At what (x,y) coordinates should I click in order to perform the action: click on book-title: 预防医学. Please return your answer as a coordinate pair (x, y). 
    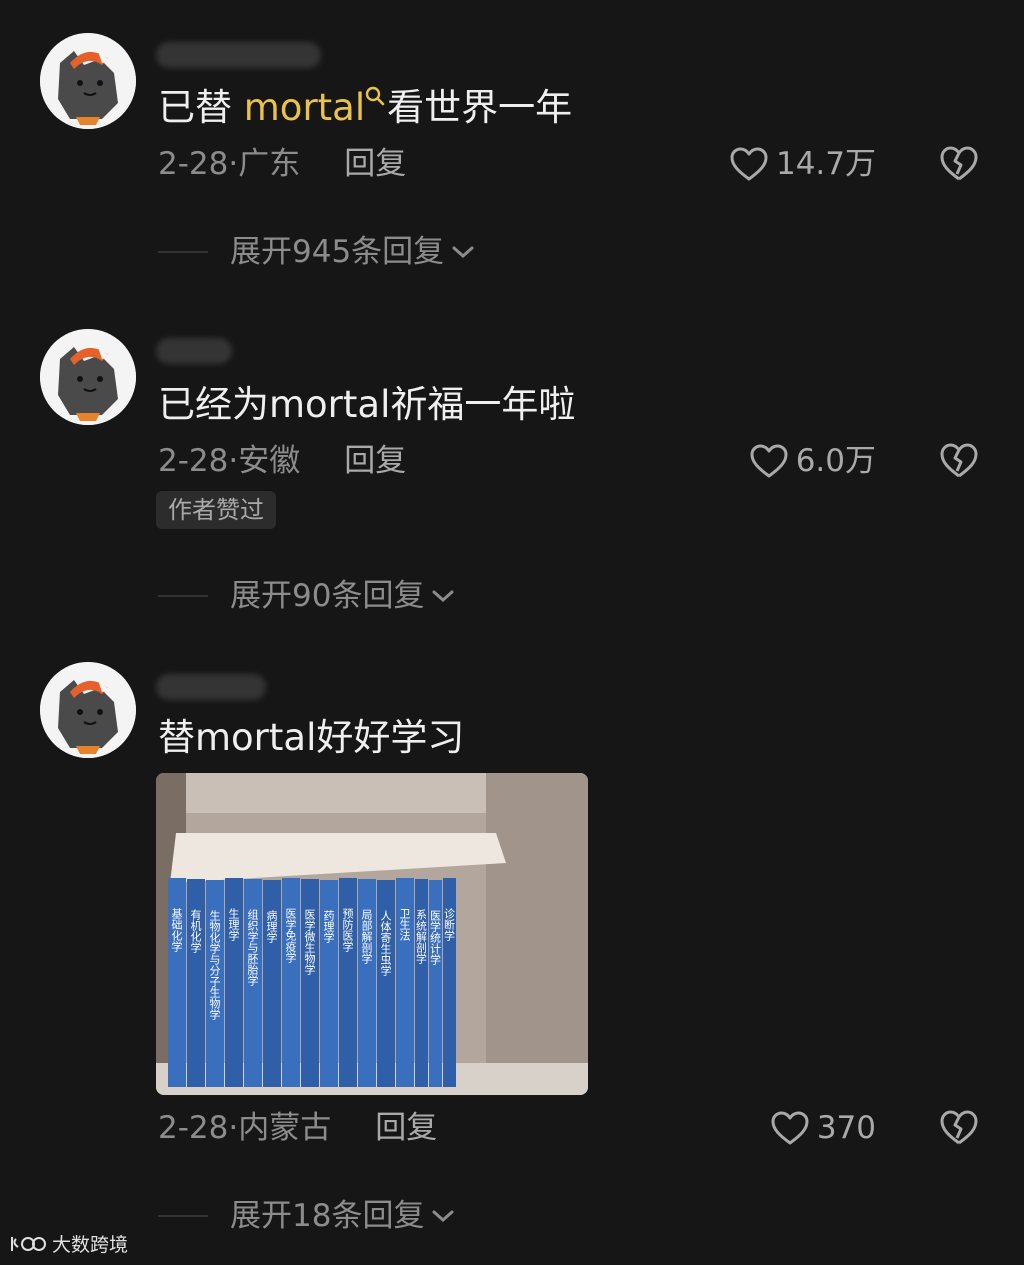
    Looking at the image, I should click on (347, 930).